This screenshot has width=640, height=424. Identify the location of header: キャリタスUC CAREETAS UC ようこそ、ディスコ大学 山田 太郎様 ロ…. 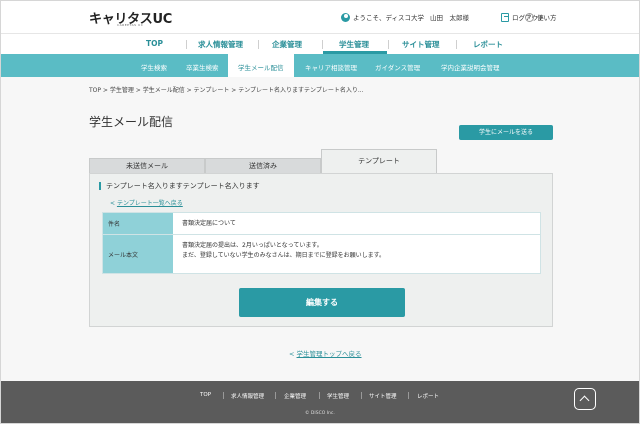
(320, 17).